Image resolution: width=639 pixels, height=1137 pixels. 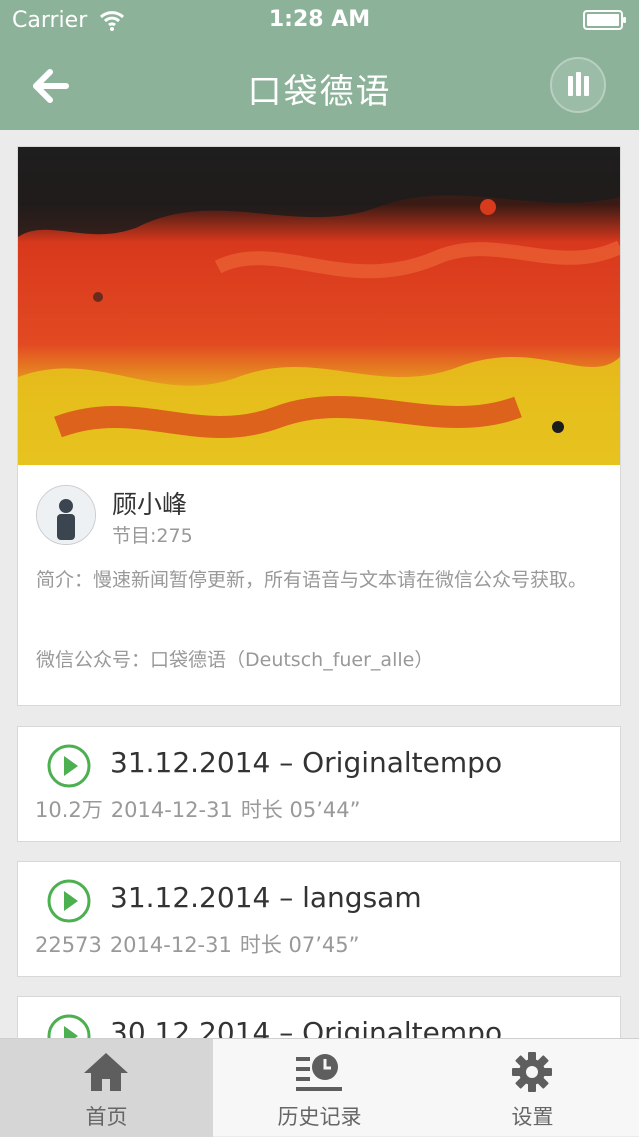 What do you see at coordinates (106, 1117) in the screenshot?
I see `tab-label: 首页` at bounding box center [106, 1117].